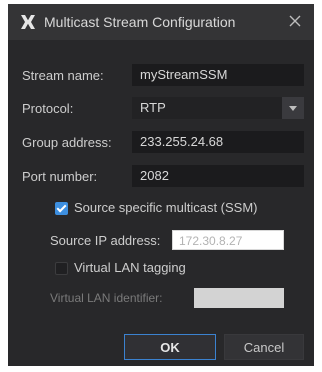 This screenshot has width=322, height=372. What do you see at coordinates (28, 23) in the screenshot?
I see `x-logo-icon` at bounding box center [28, 23].